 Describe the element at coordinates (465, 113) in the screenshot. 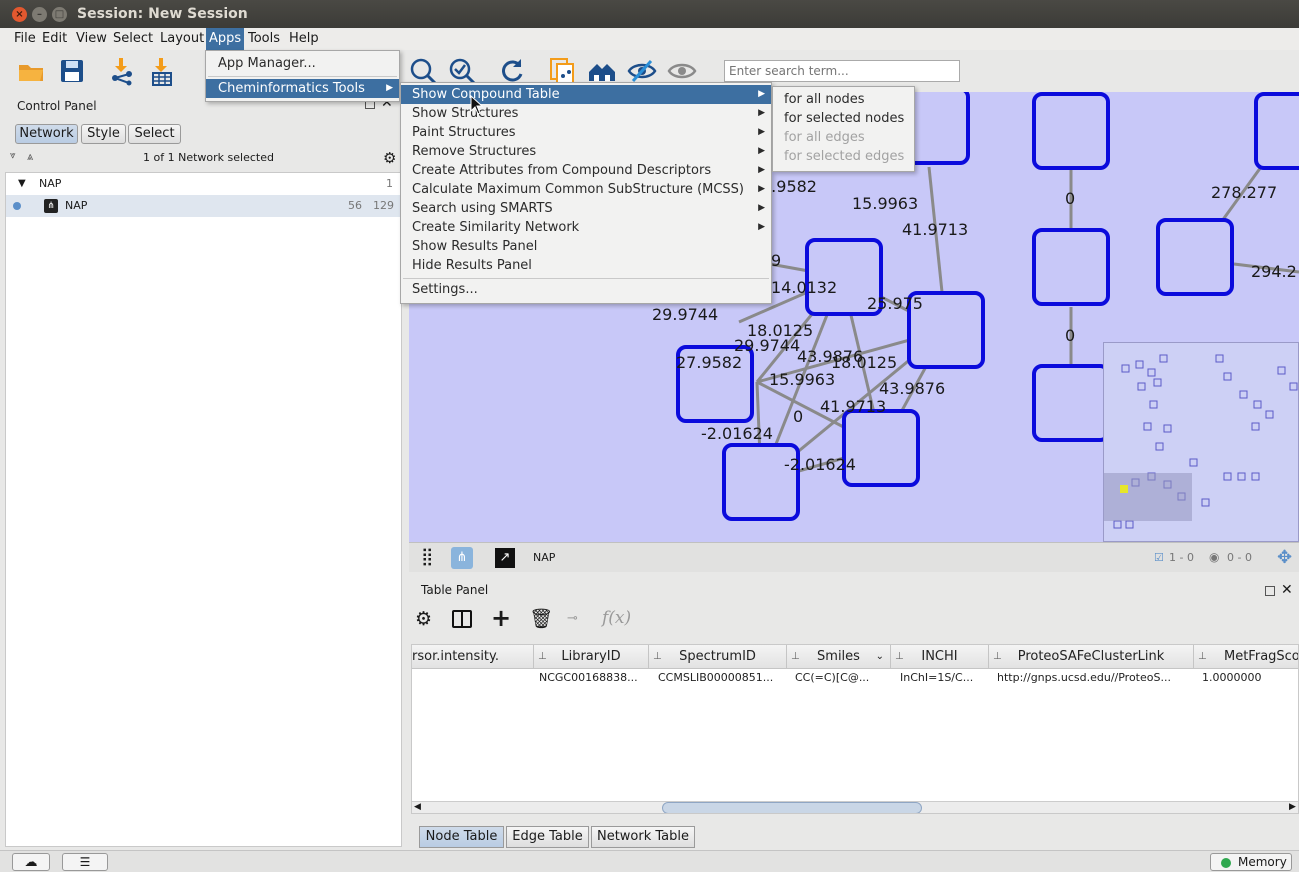

I see `menu-item-label: Show Structures` at that location.